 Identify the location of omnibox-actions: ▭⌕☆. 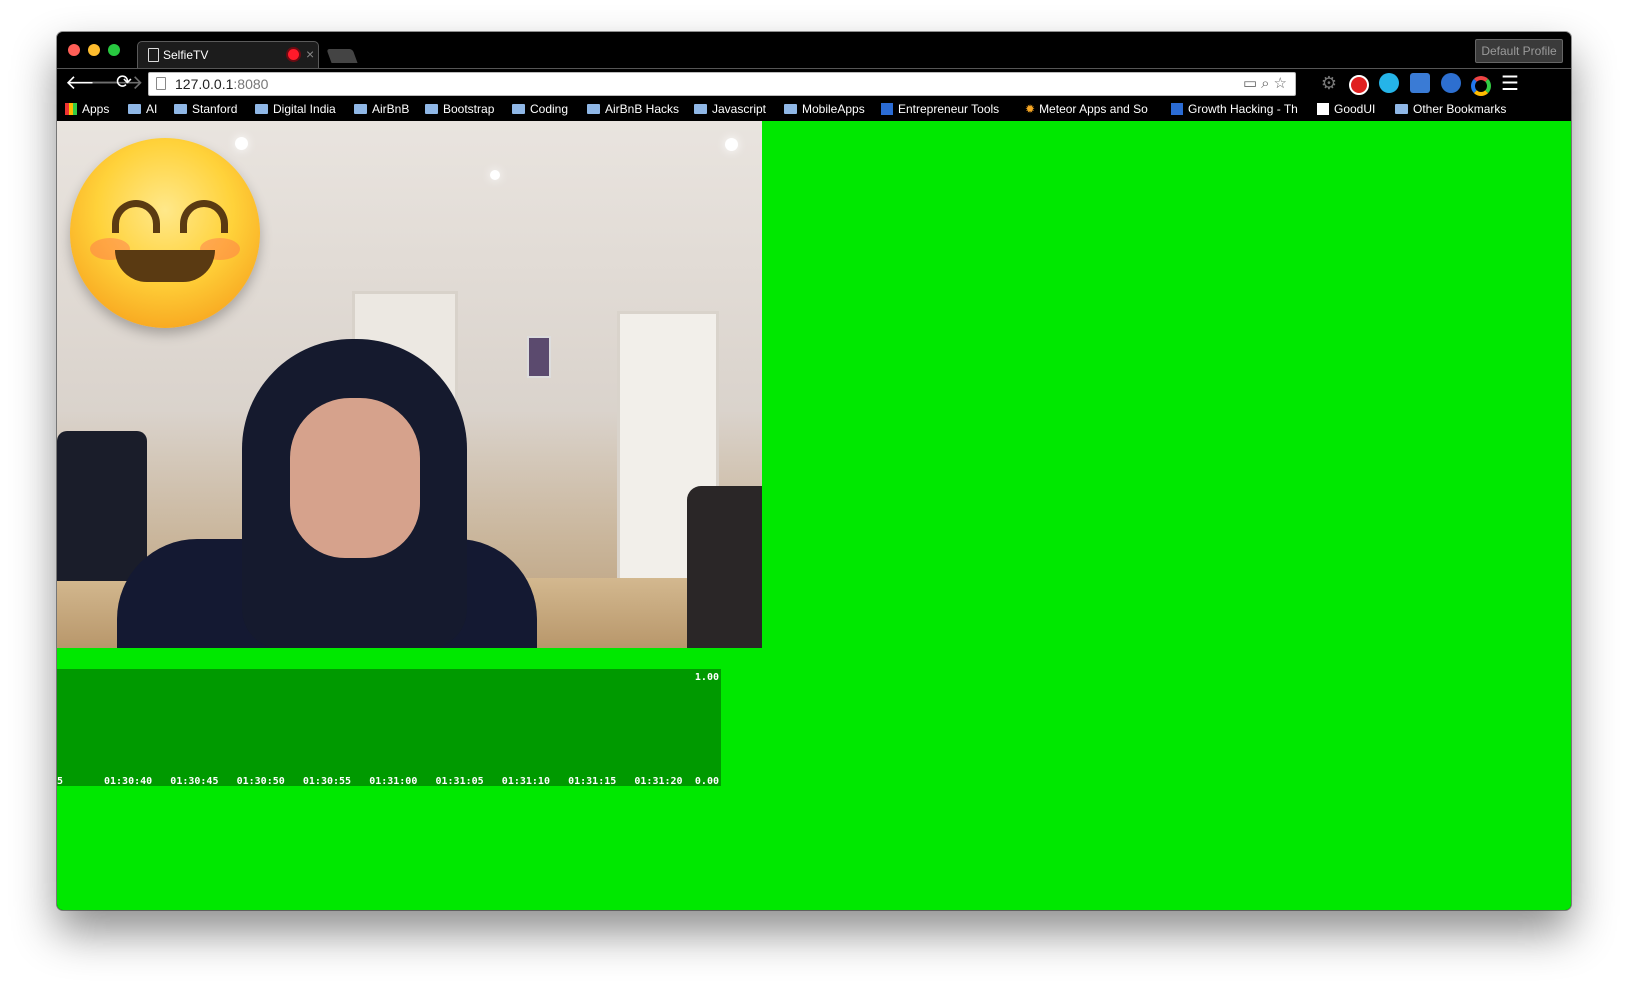
(1267, 83).